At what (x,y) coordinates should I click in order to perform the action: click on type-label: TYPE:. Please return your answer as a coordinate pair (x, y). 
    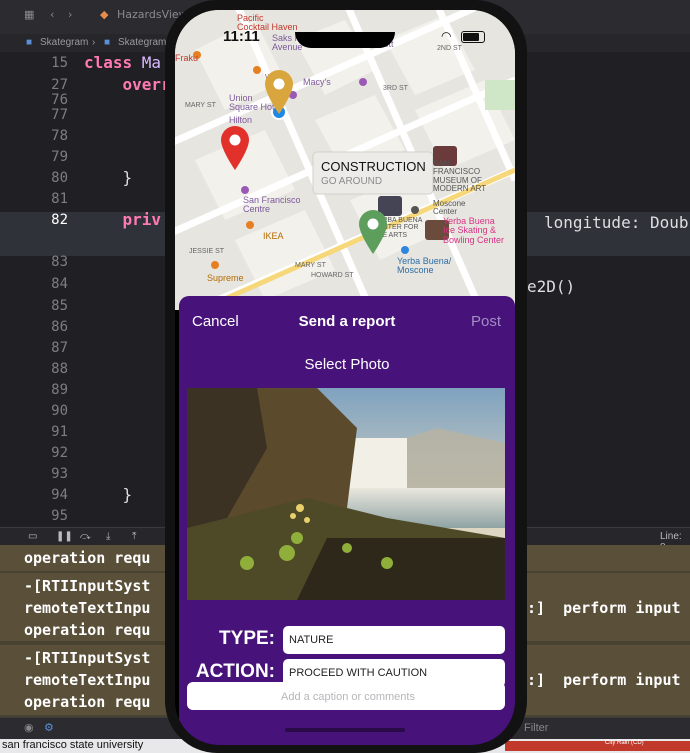
    Looking at the image, I should click on (247, 638).